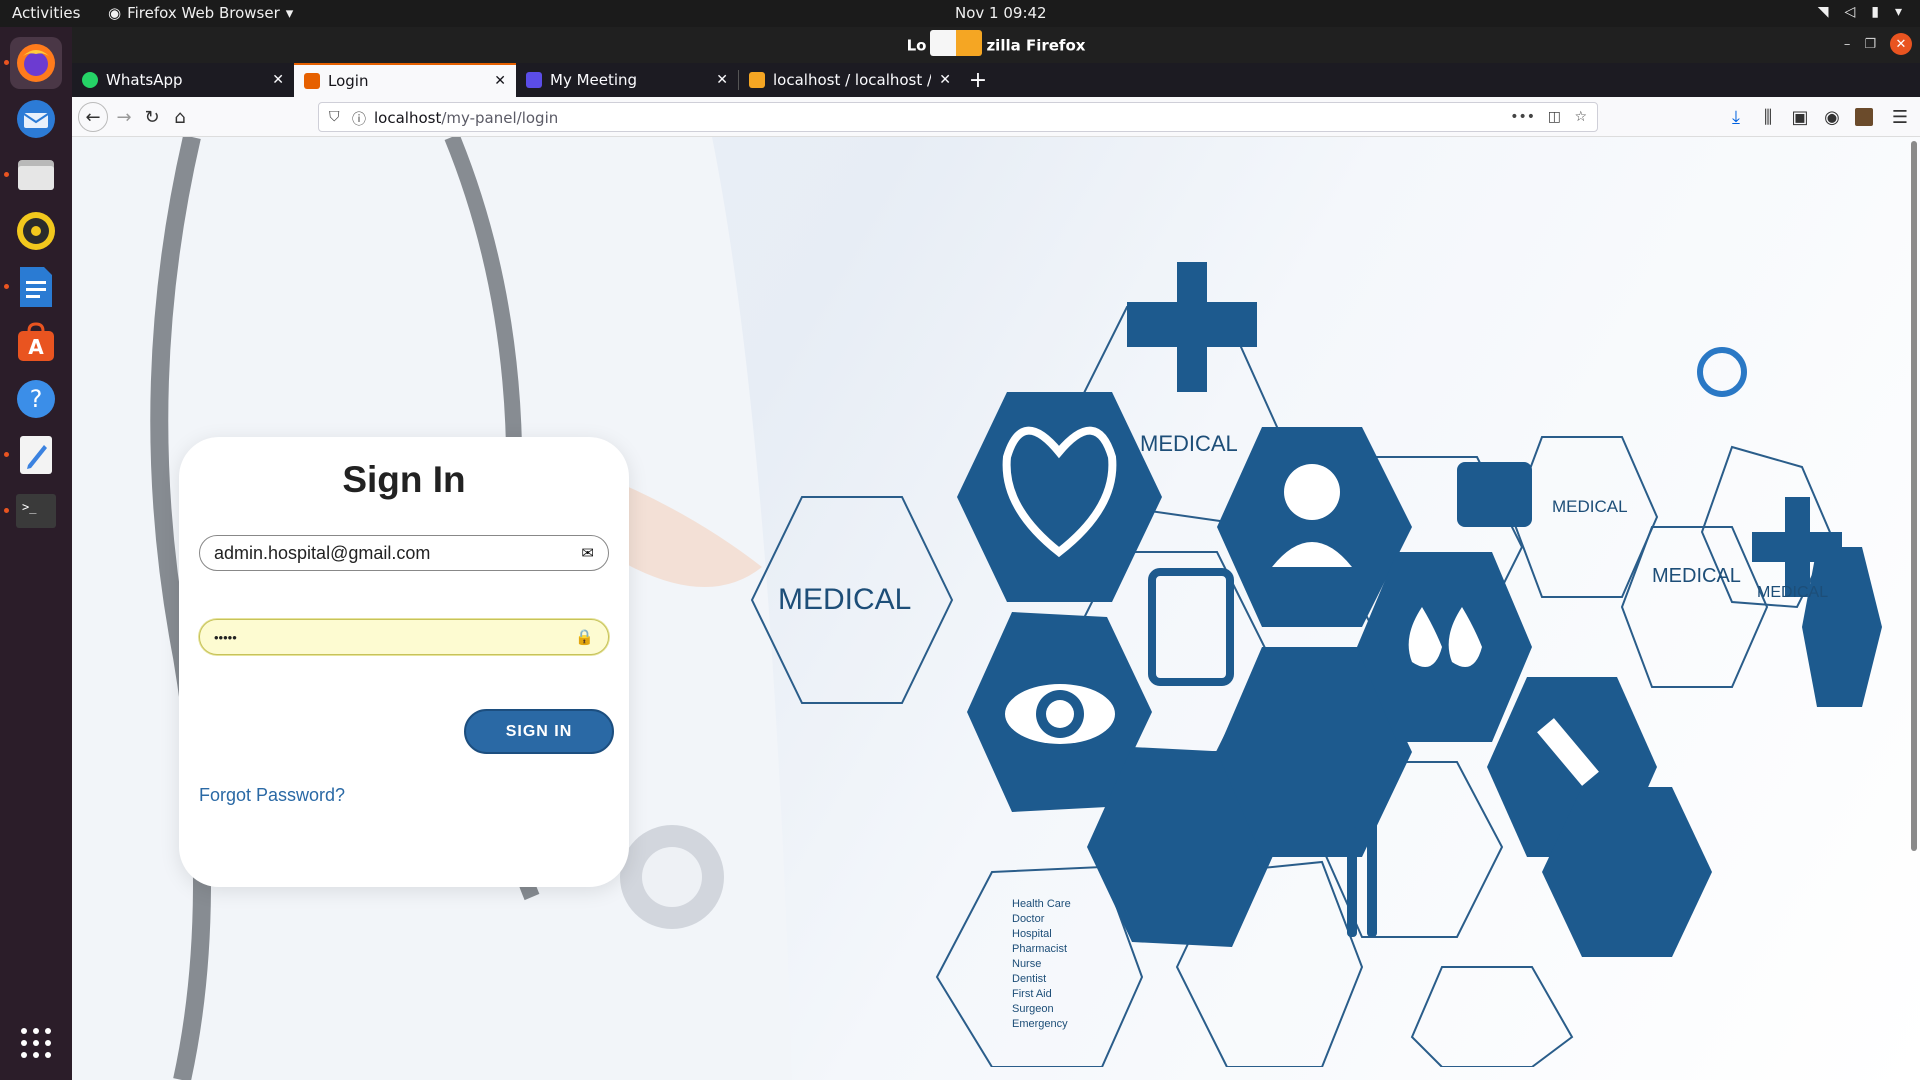  I want to click on back-button: ←, so click(93, 117).